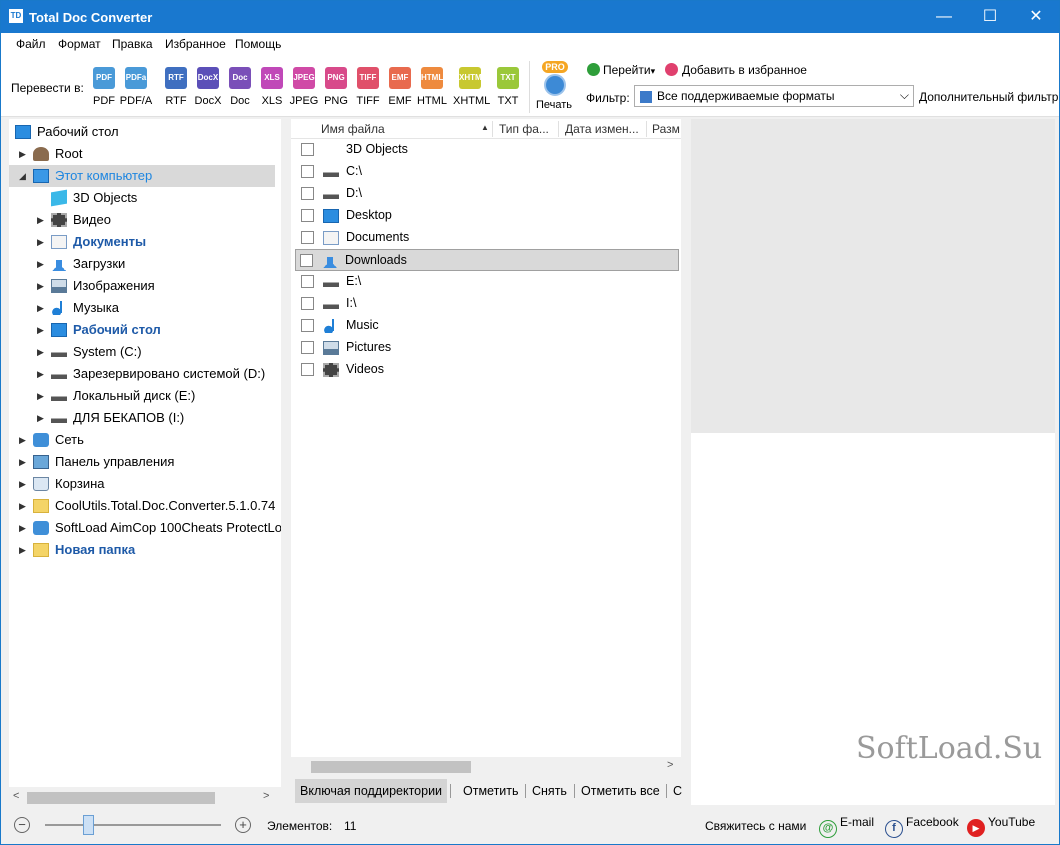 The height and width of the screenshot is (845, 1060). I want to click on right-splitter, so click(686, 464).